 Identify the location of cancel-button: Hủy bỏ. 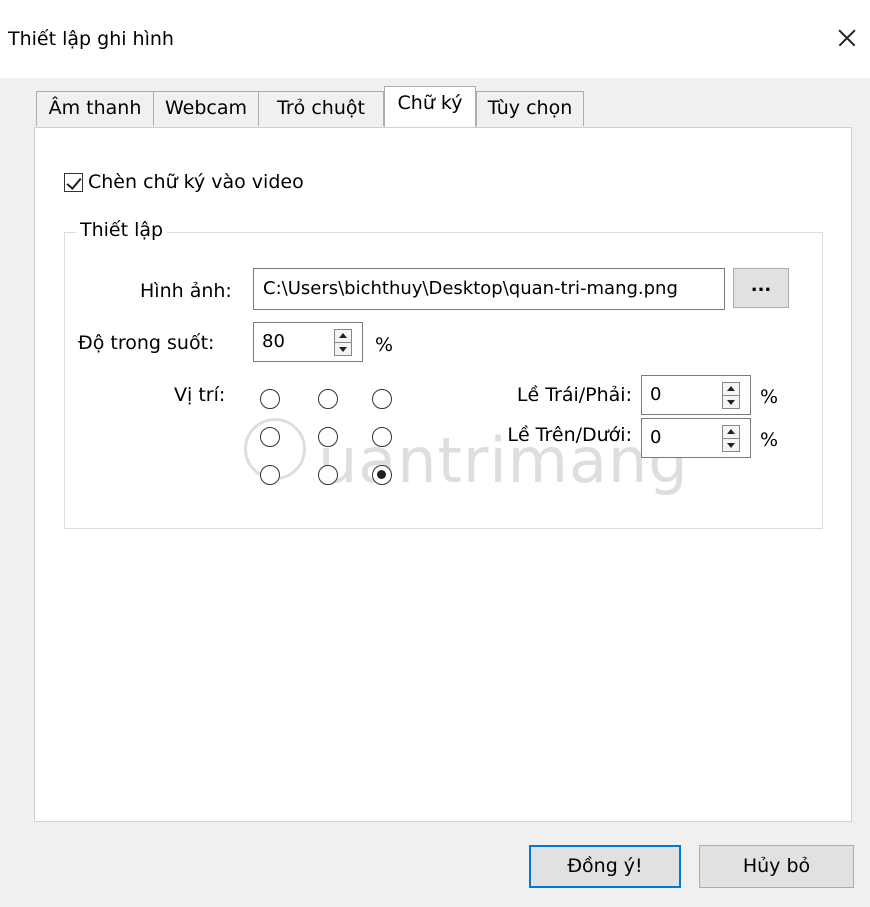
(776, 866).